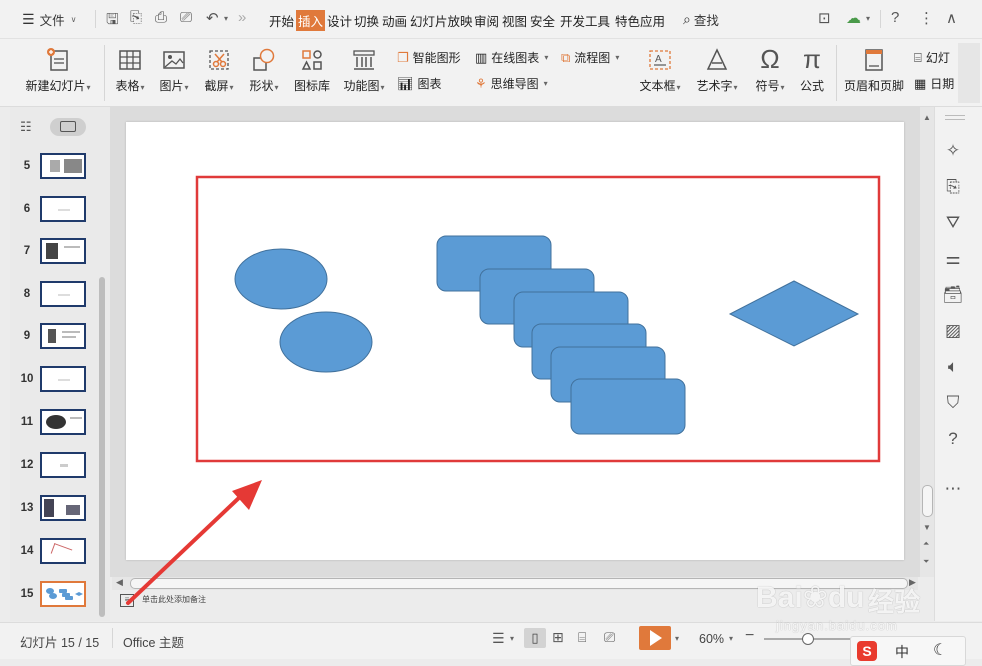 The height and width of the screenshot is (666, 982). What do you see at coordinates (866, 610) in the screenshot?
I see `baidu-watermark: Bai❀du 经验 jingyan.baidu.com` at bounding box center [866, 610].